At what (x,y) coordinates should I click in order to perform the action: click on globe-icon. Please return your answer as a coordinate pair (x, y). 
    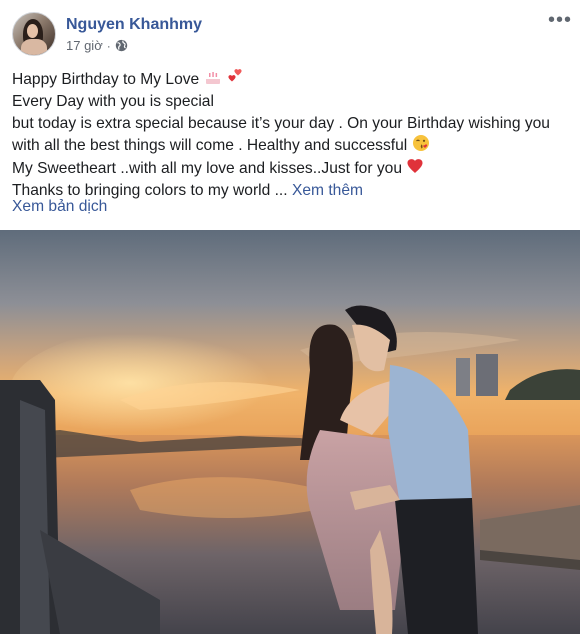
    Looking at the image, I should click on (121, 45).